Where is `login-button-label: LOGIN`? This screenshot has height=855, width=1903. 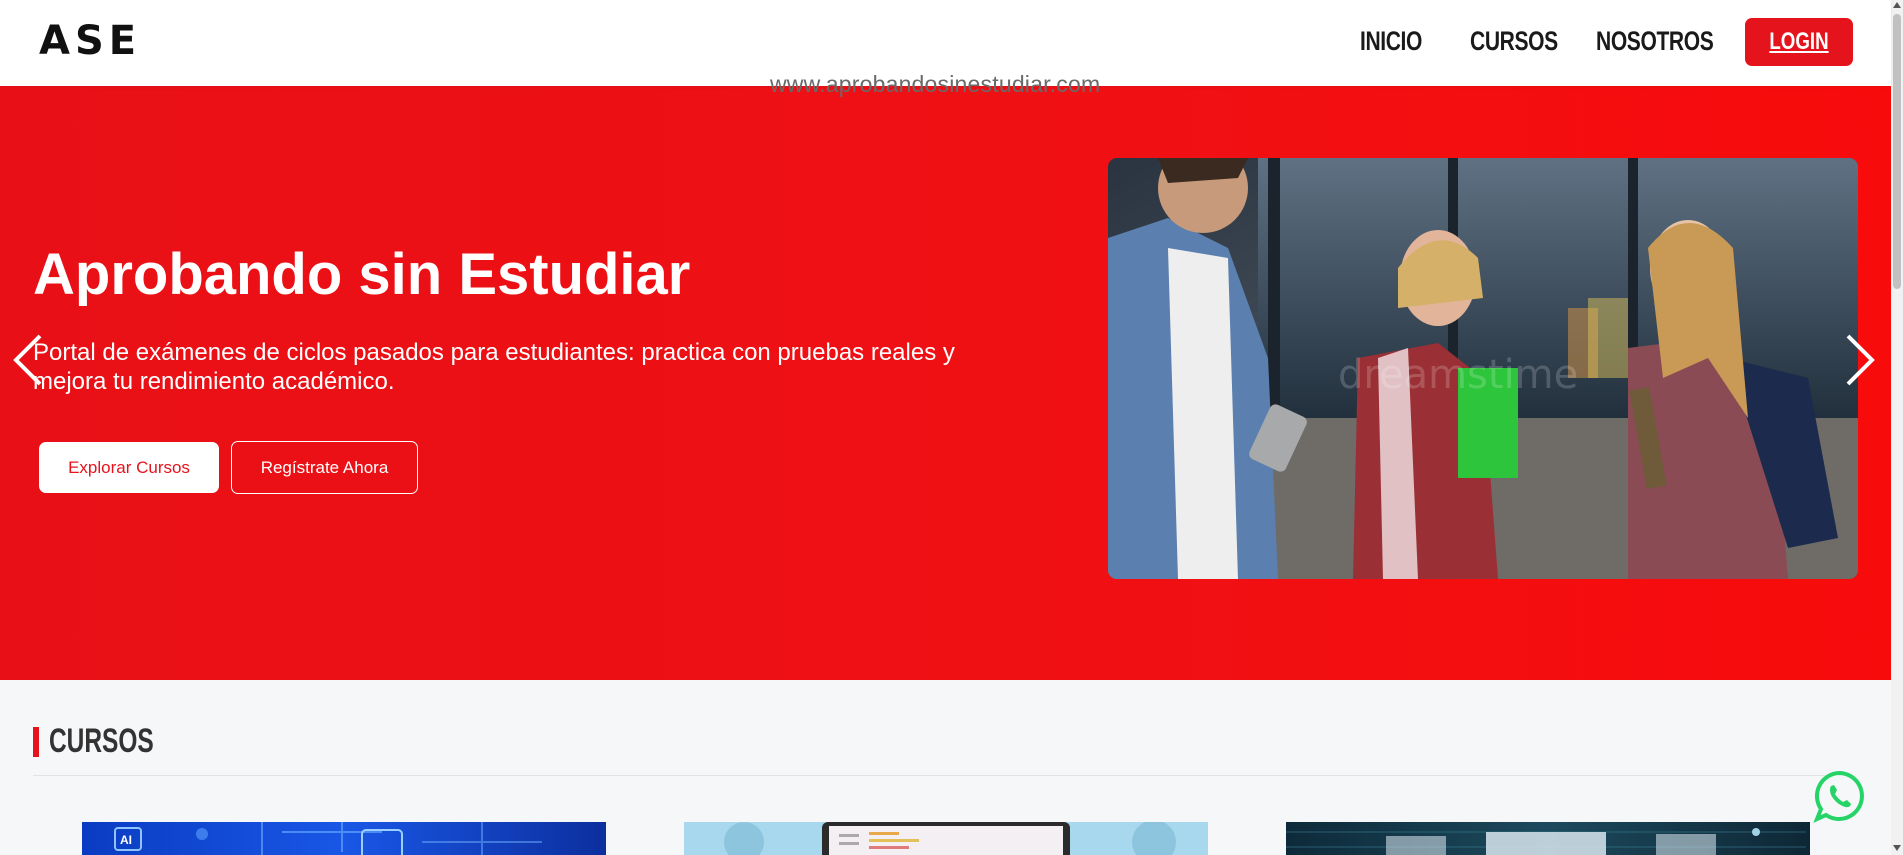 login-button-label: LOGIN is located at coordinates (1799, 41).